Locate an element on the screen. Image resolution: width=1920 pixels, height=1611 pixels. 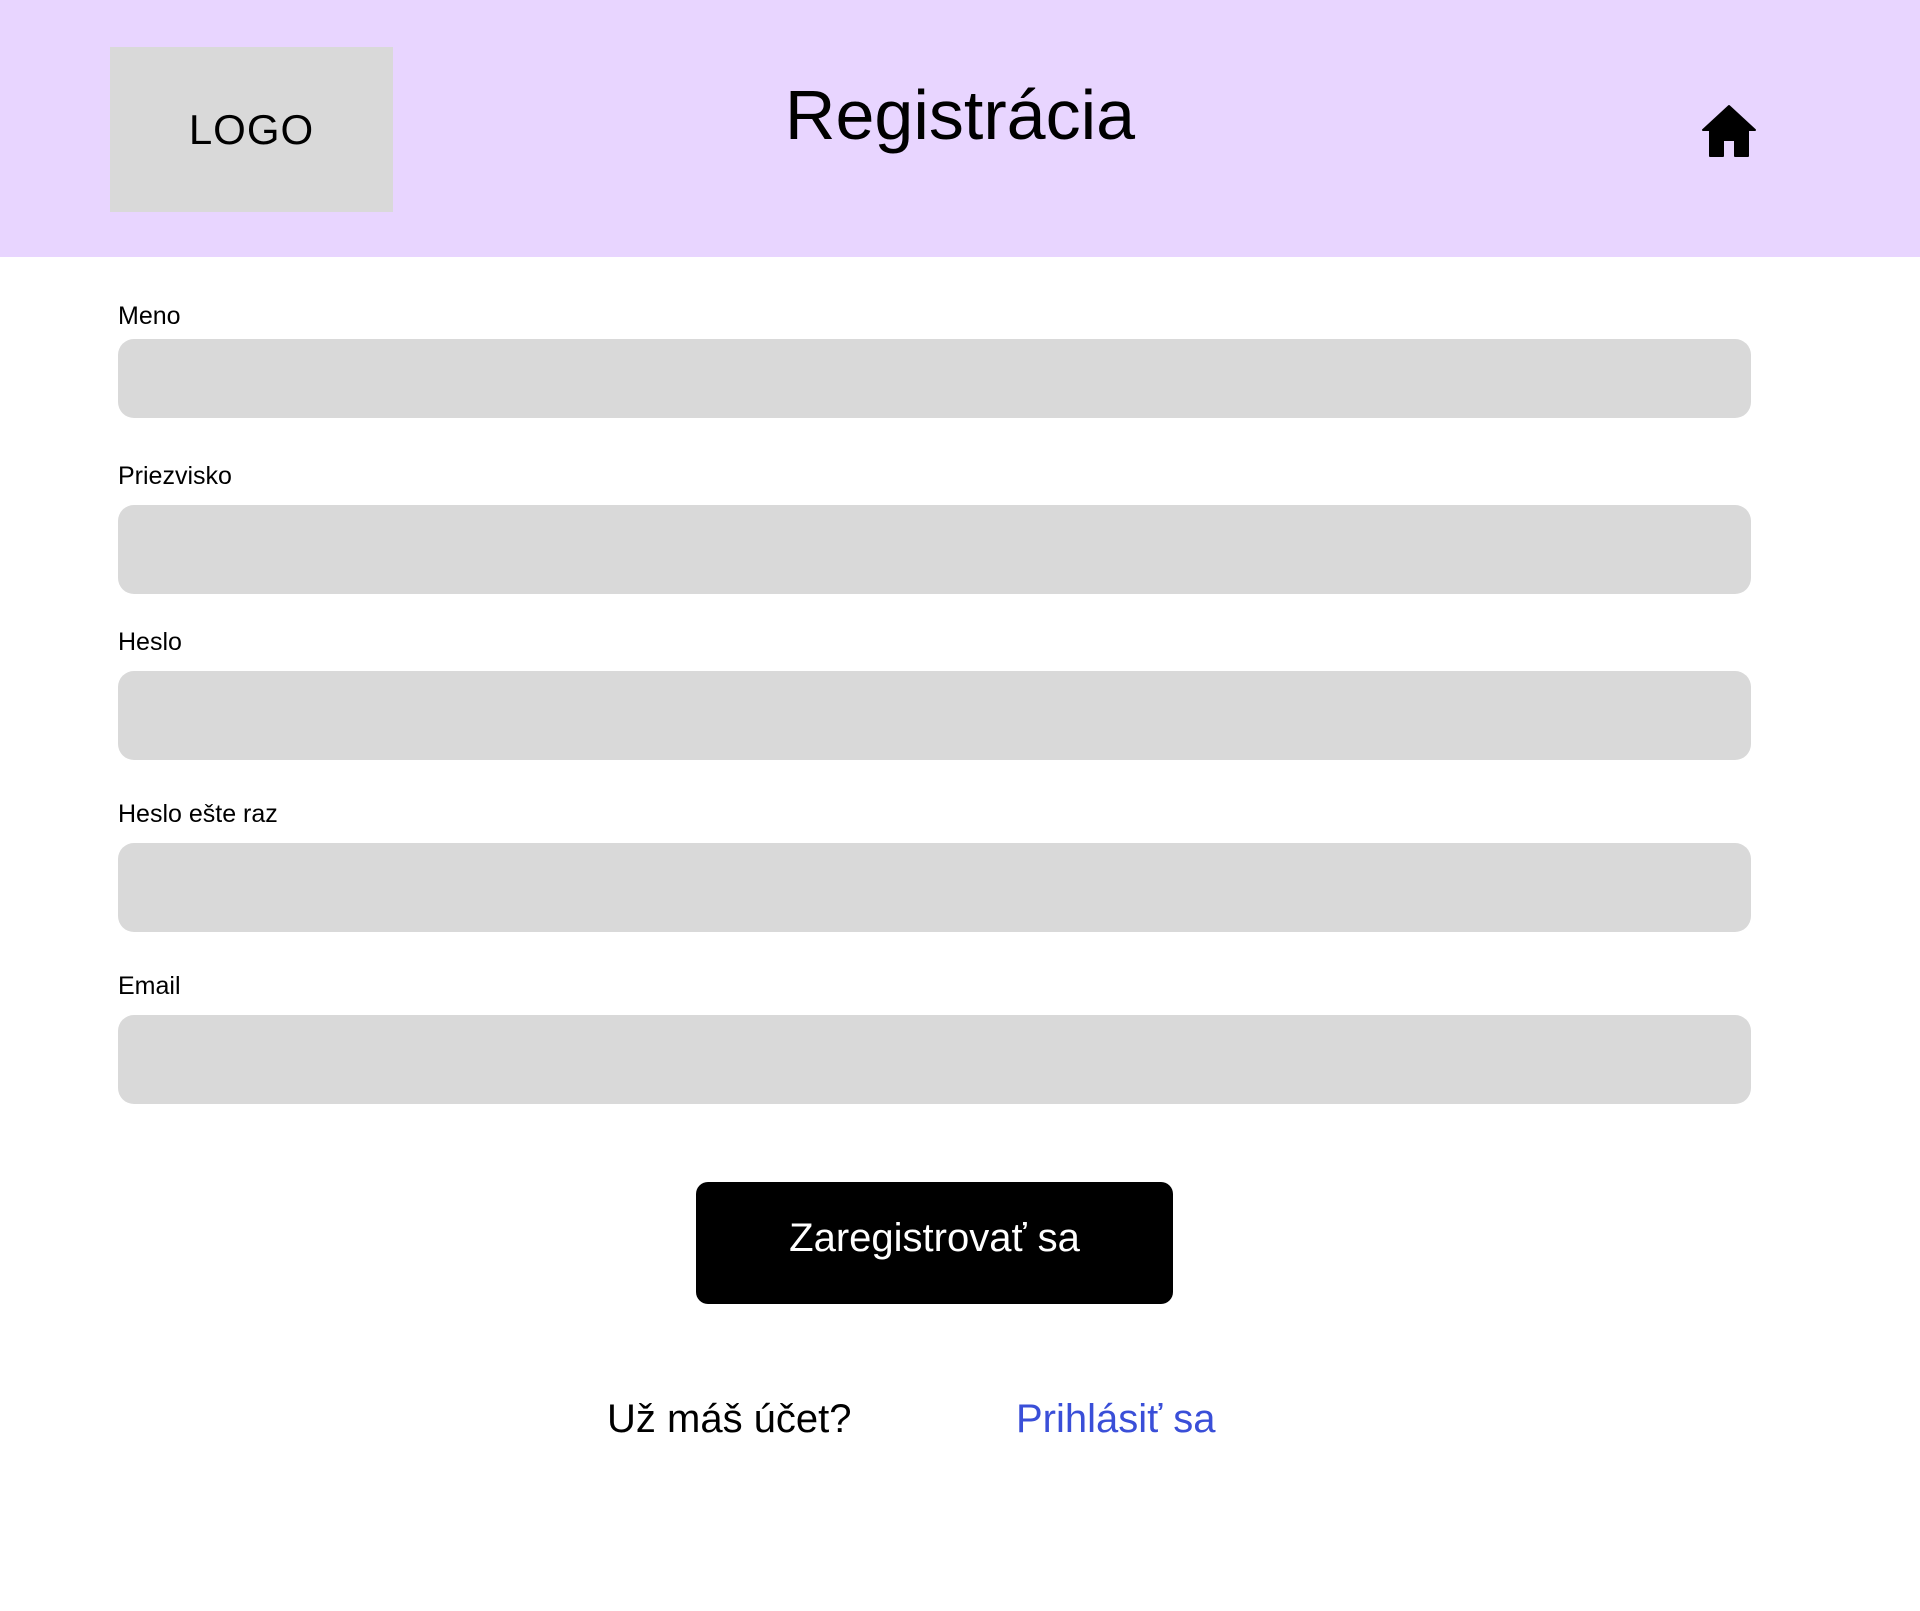
password-confirm-field is located at coordinates (934, 887).